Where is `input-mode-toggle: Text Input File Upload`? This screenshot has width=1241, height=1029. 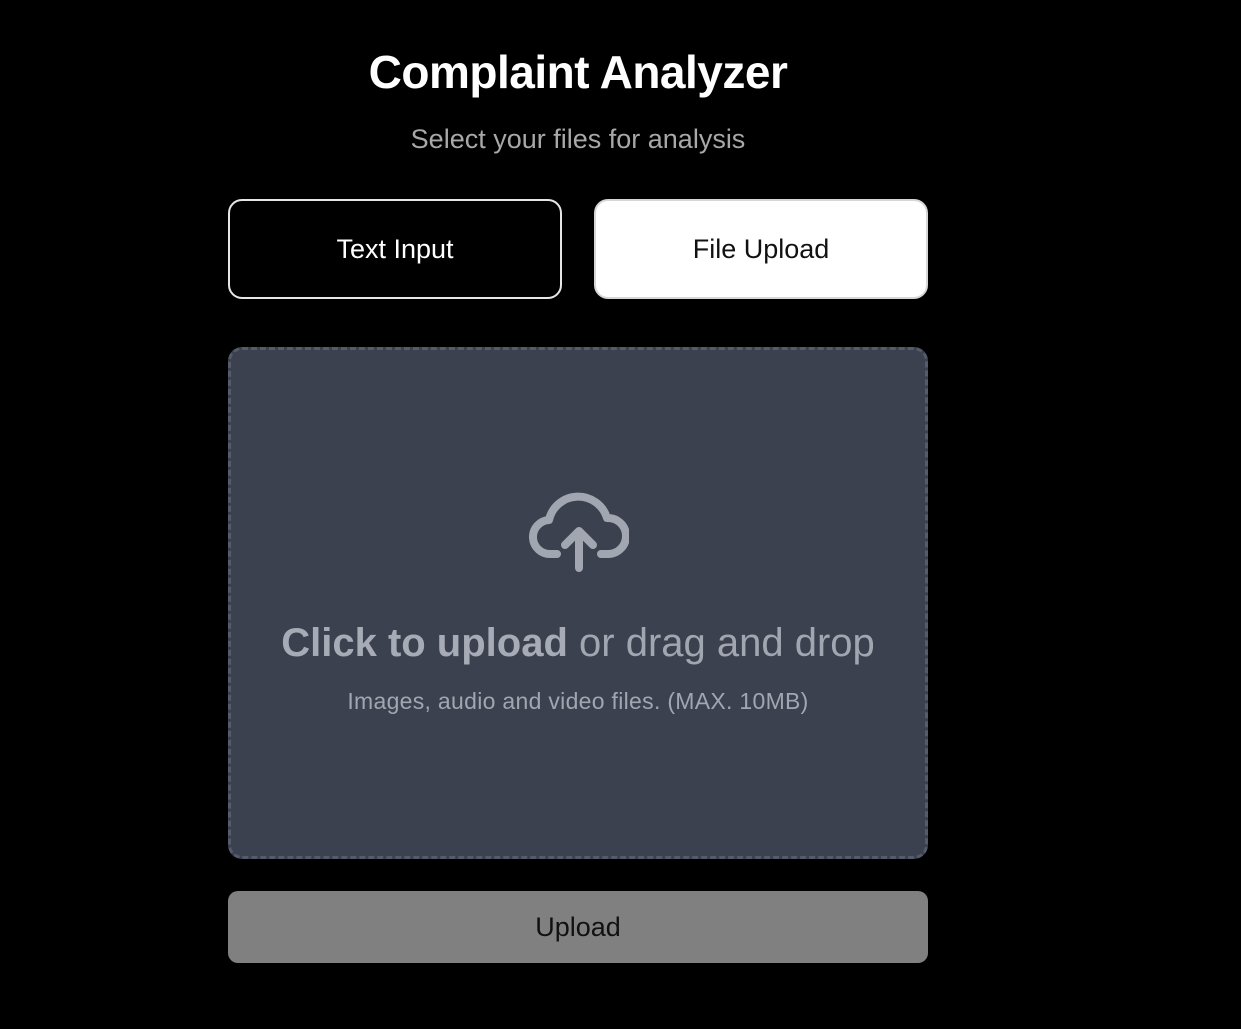 input-mode-toggle: Text Input File Upload is located at coordinates (578, 249).